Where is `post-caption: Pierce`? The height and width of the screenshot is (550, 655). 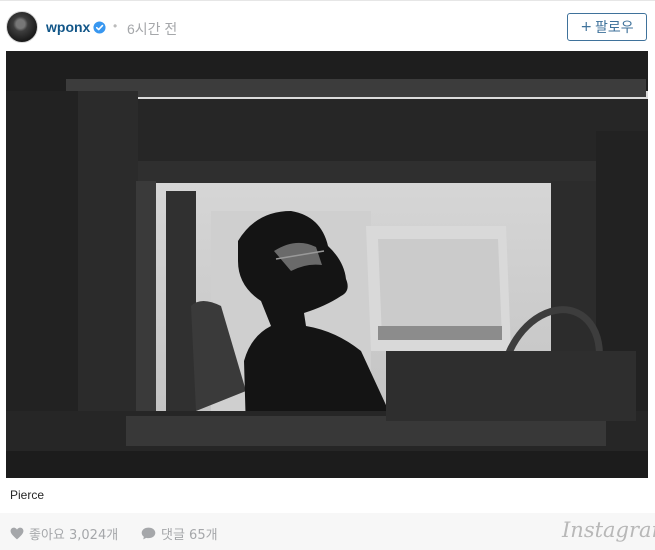 post-caption: Pierce is located at coordinates (27, 495).